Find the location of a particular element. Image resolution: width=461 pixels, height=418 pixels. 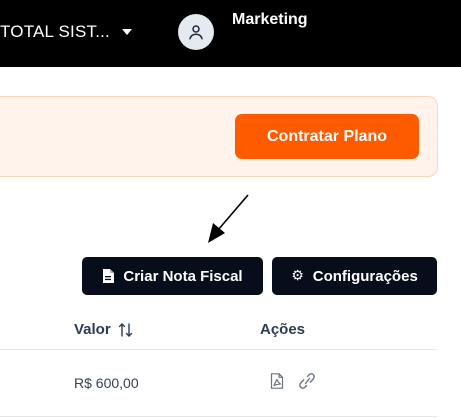

user-icon is located at coordinates (196, 32).